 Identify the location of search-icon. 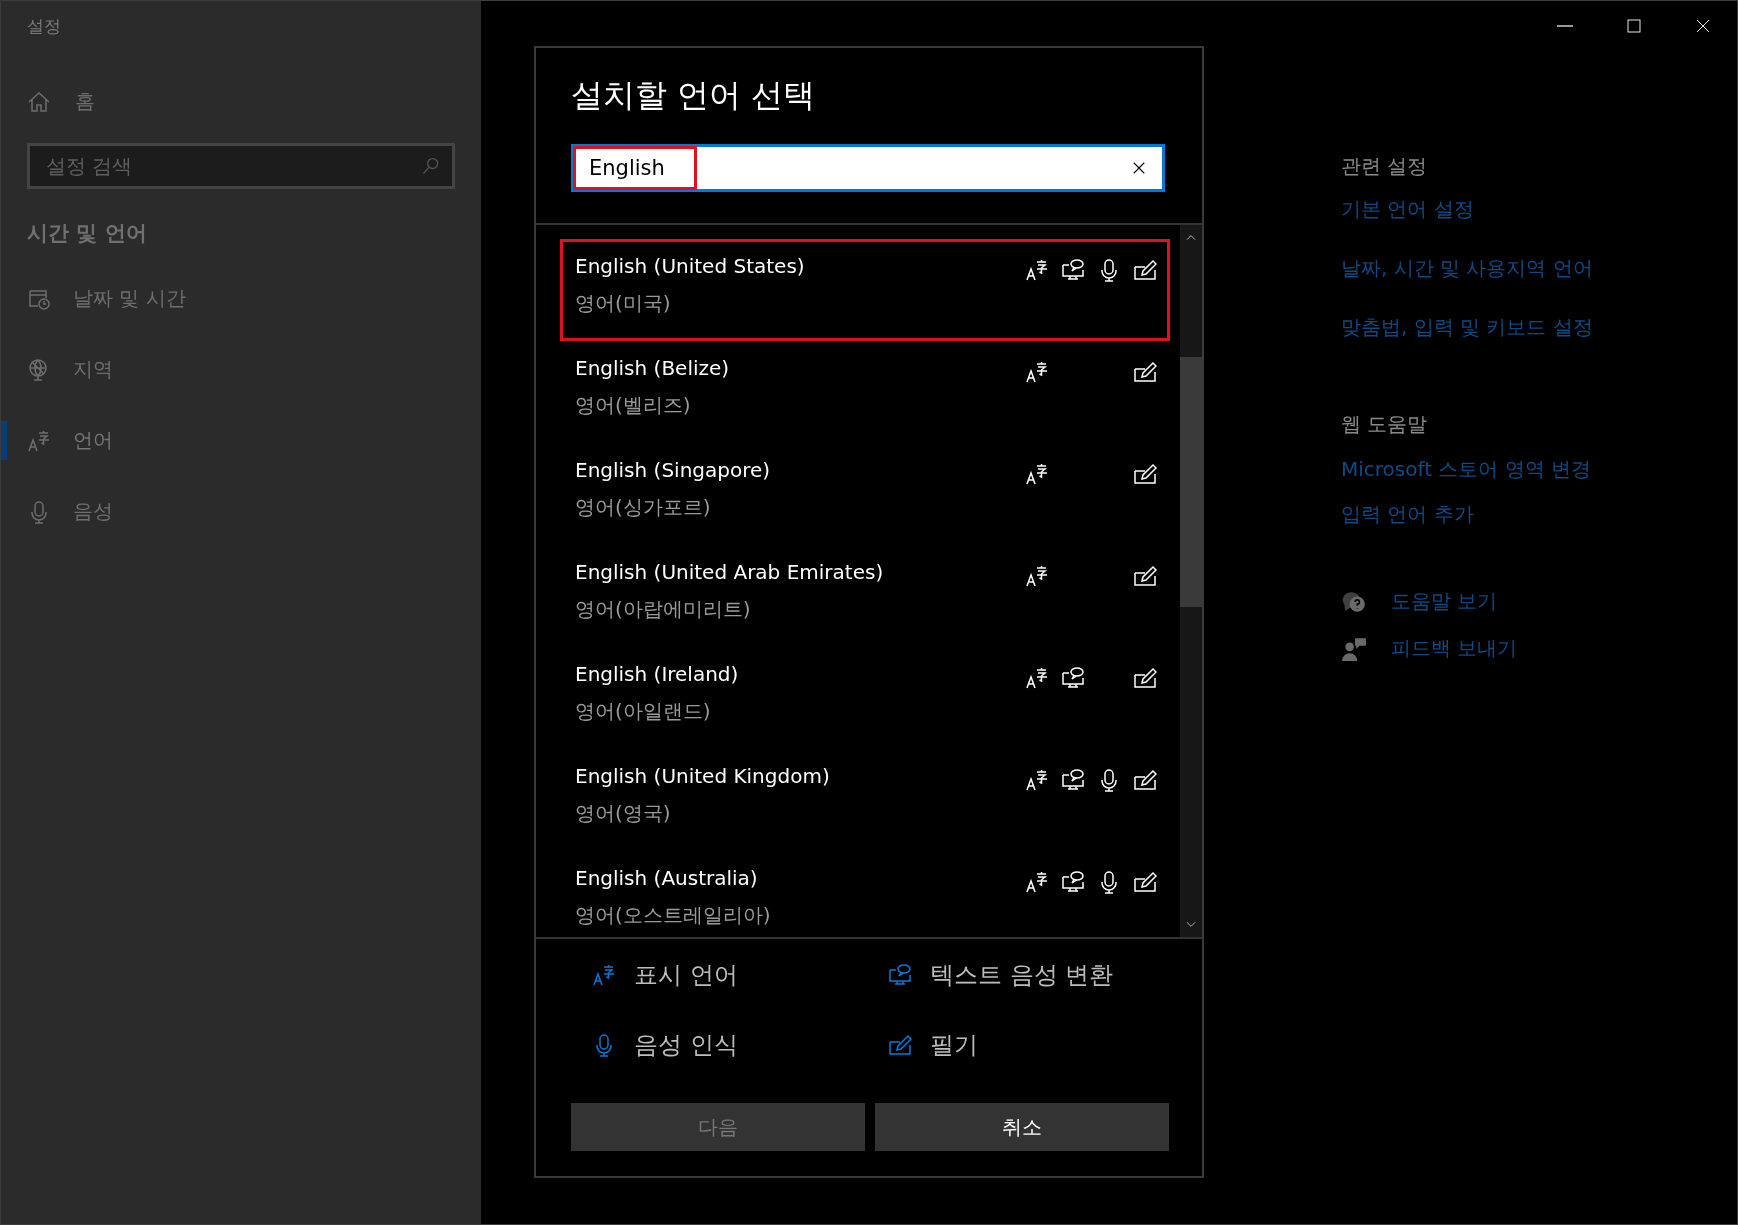
(431, 166).